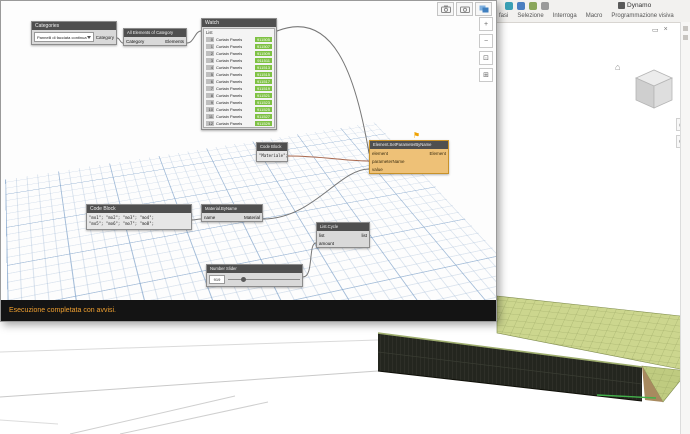 This screenshot has width=690, height=434. Describe the element at coordinates (263, 60) in the screenshot. I see `row-value: 911511` at that location.